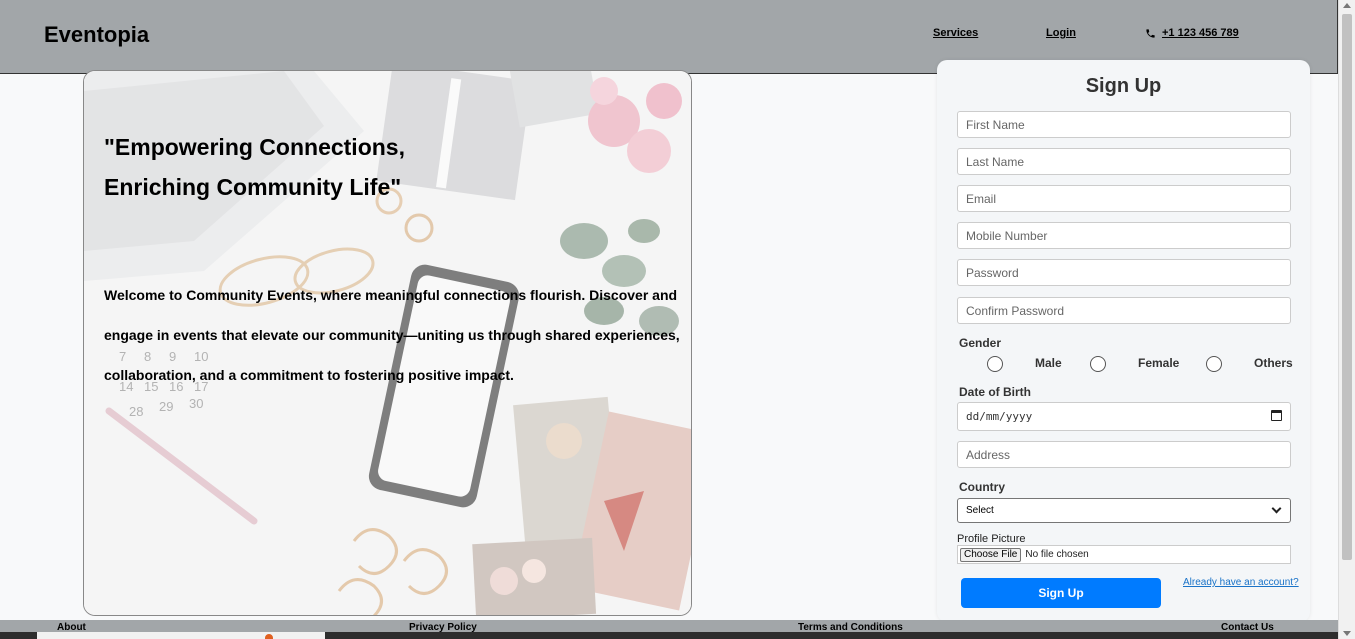  I want to click on nav-login-link: Login, so click(1061, 33).